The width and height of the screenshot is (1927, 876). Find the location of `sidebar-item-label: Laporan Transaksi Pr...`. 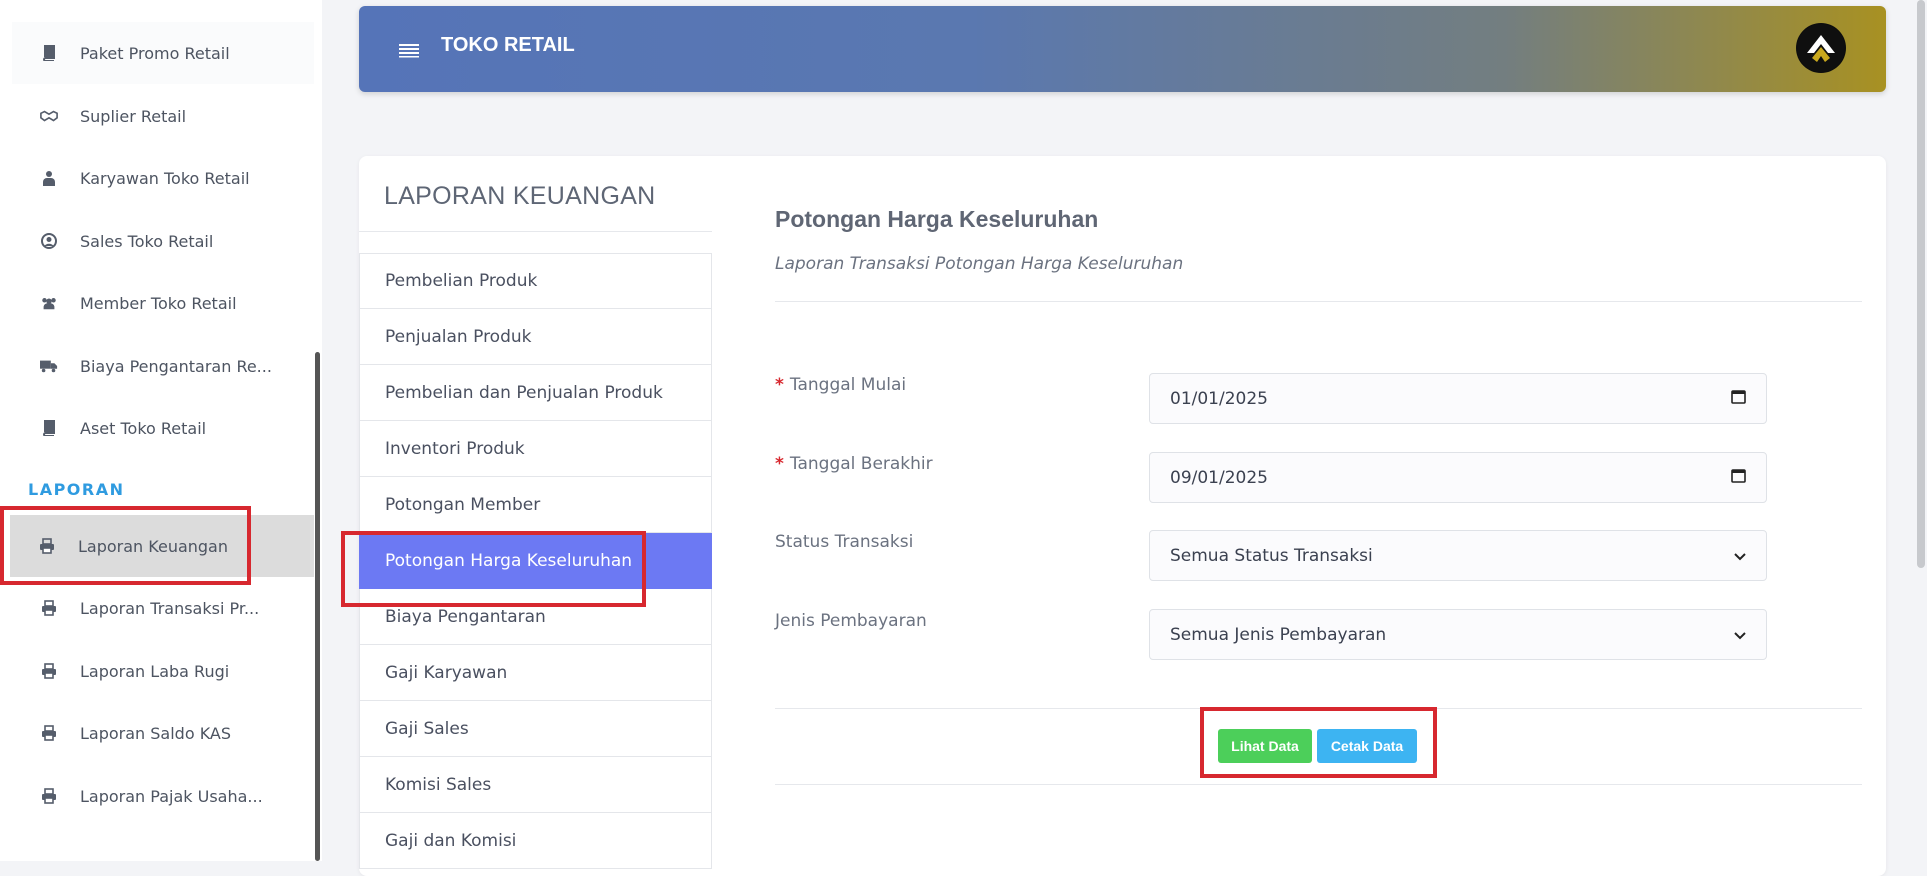

sidebar-item-label: Laporan Transaksi Pr... is located at coordinates (170, 608).